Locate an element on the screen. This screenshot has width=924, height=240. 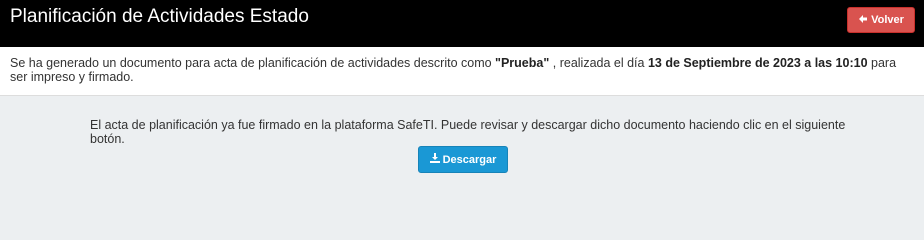
back-button-label: Volver is located at coordinates (887, 20).